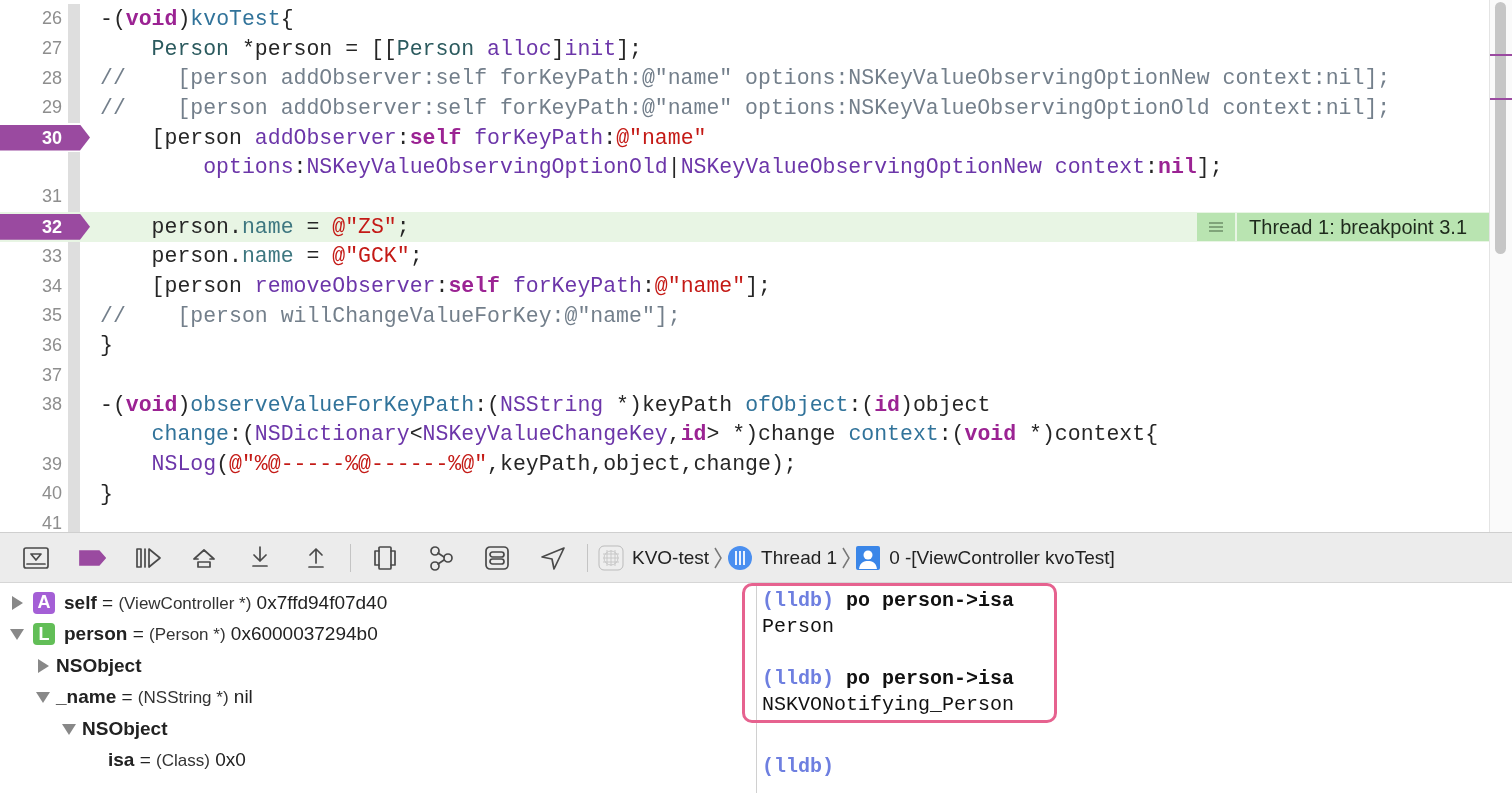  What do you see at coordinates (51, 49) in the screenshot?
I see `line-number: 27` at bounding box center [51, 49].